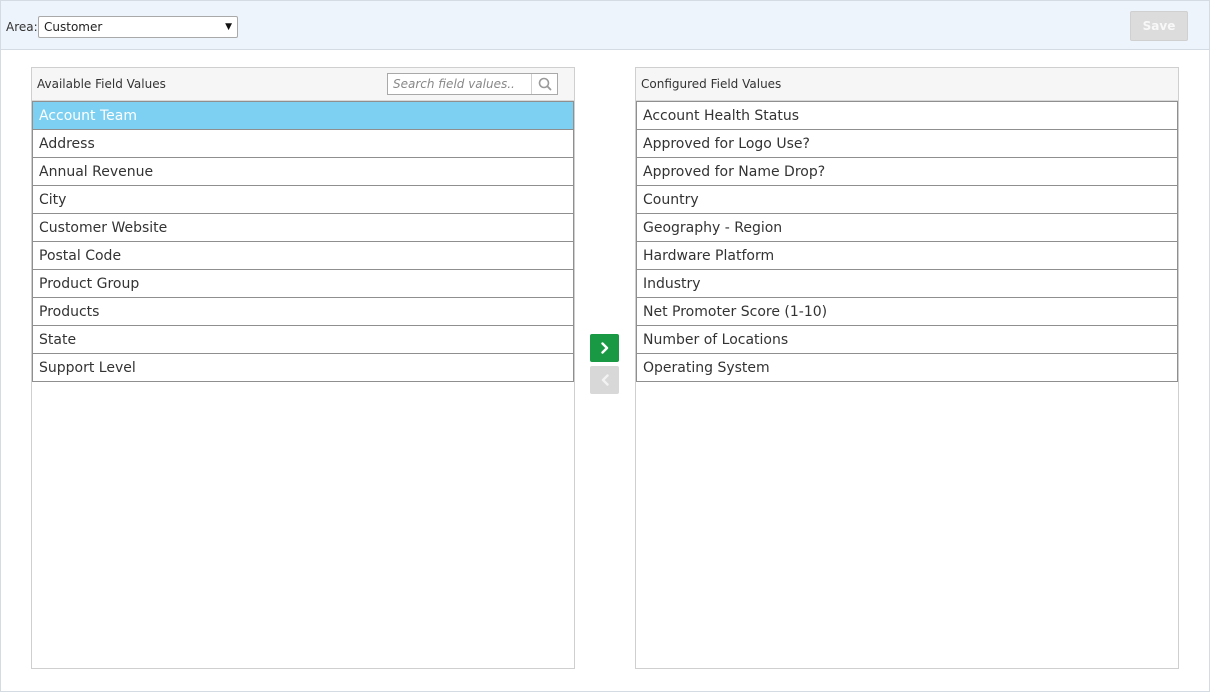 This screenshot has height=692, width=1210. What do you see at coordinates (73, 27) in the screenshot?
I see `area-select-value: Customer` at bounding box center [73, 27].